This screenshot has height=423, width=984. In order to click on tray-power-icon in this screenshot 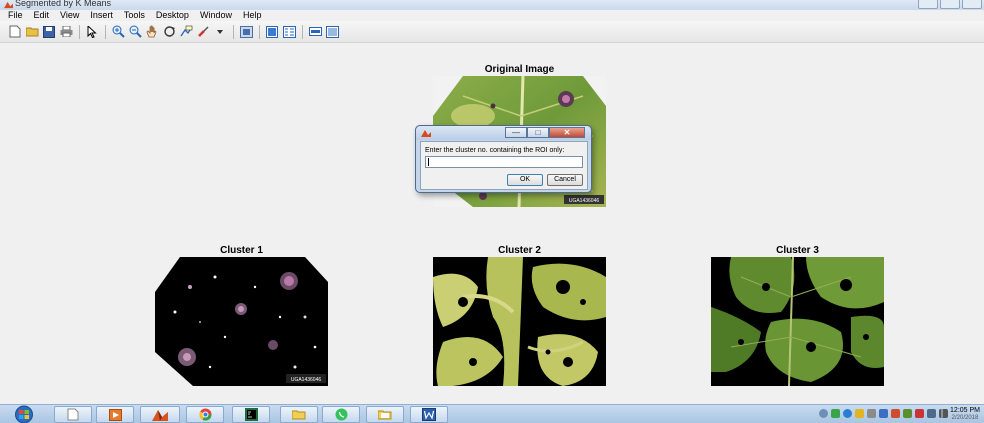, I will do `click(907, 413)`.